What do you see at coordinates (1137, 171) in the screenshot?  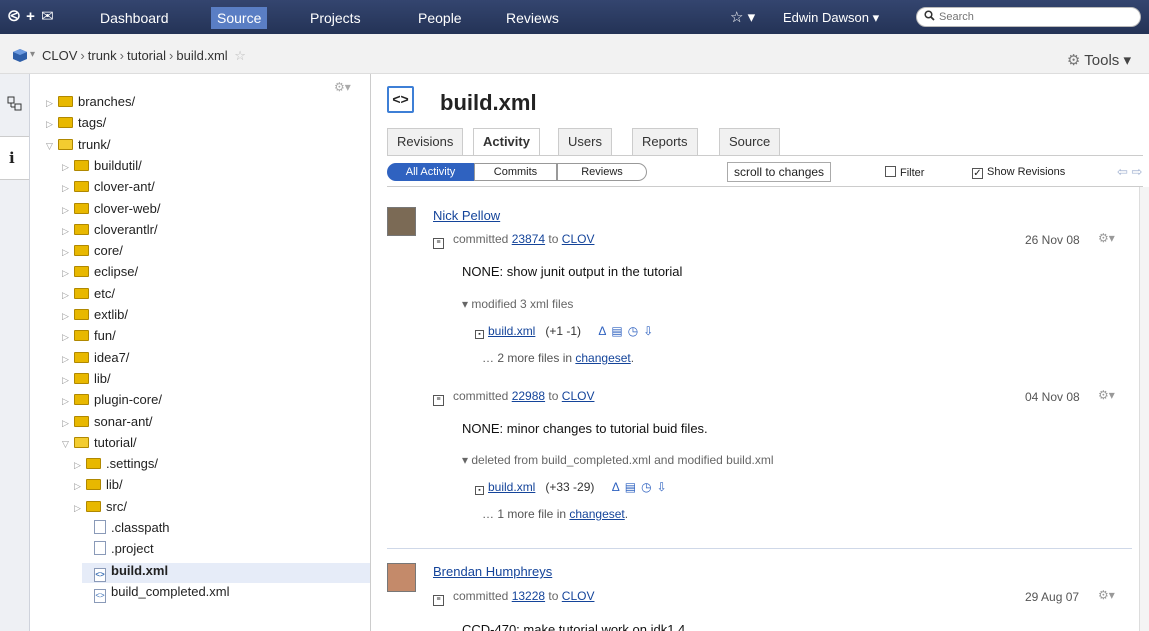 I see `next-arrow-icon: ⇨` at bounding box center [1137, 171].